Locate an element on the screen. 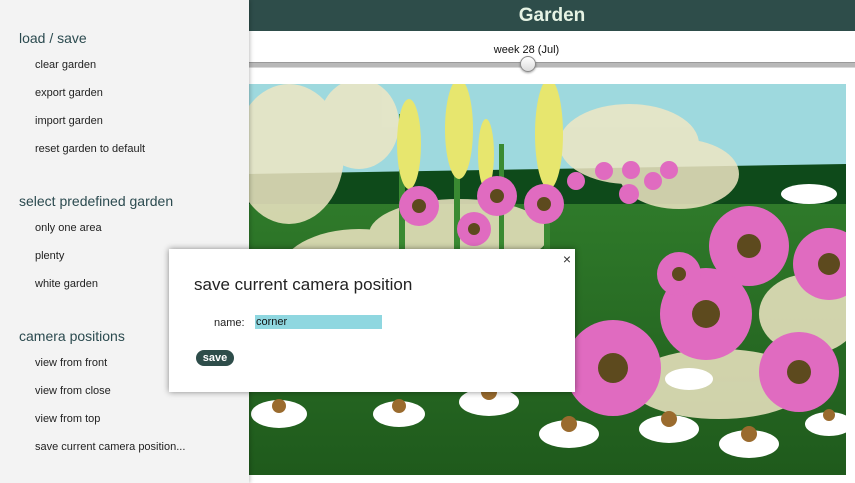 This screenshot has width=855, height=483. menu-item-import-garden: import garden is located at coordinates (69, 121).